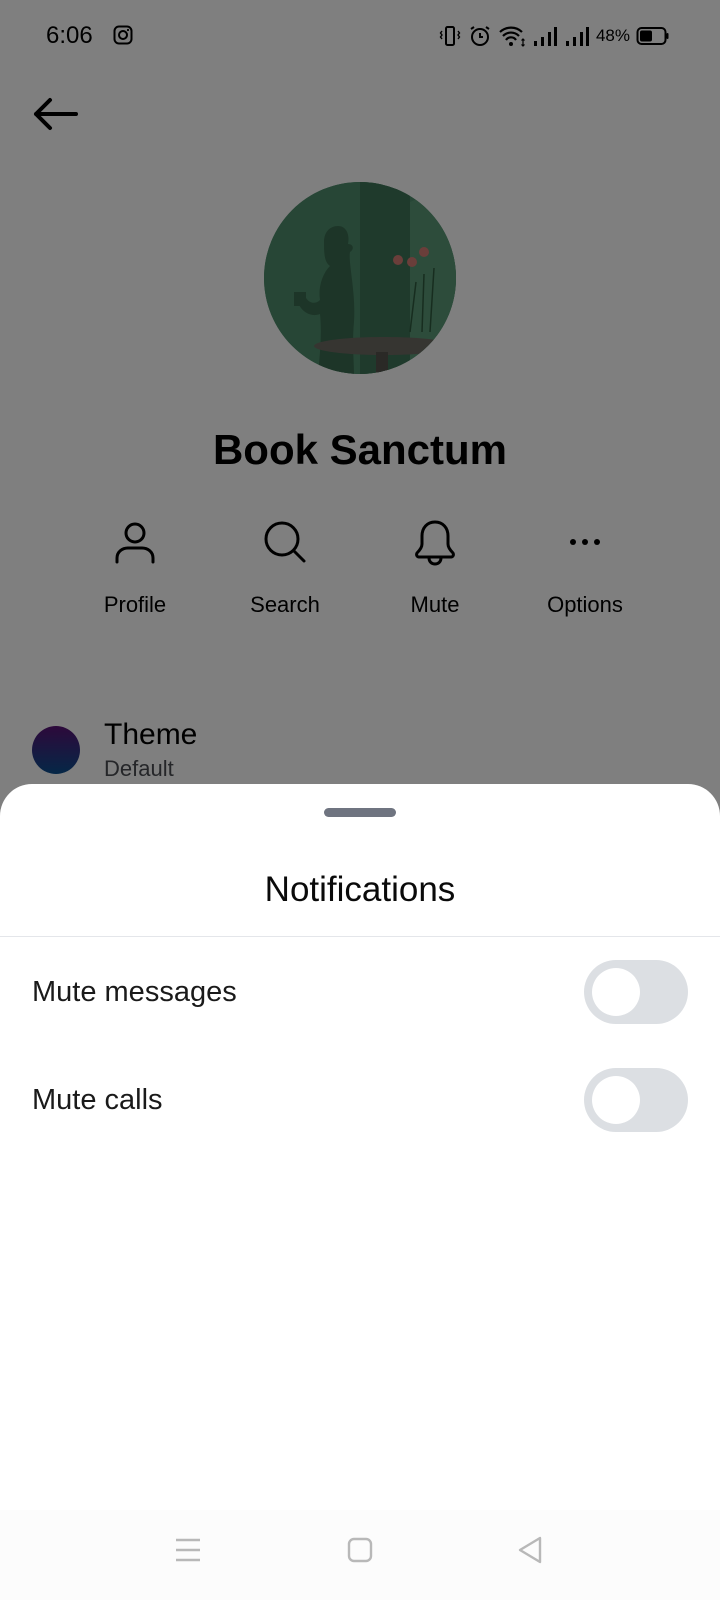 This screenshot has height=1600, width=720. I want to click on mute-messages-toggle, so click(636, 992).